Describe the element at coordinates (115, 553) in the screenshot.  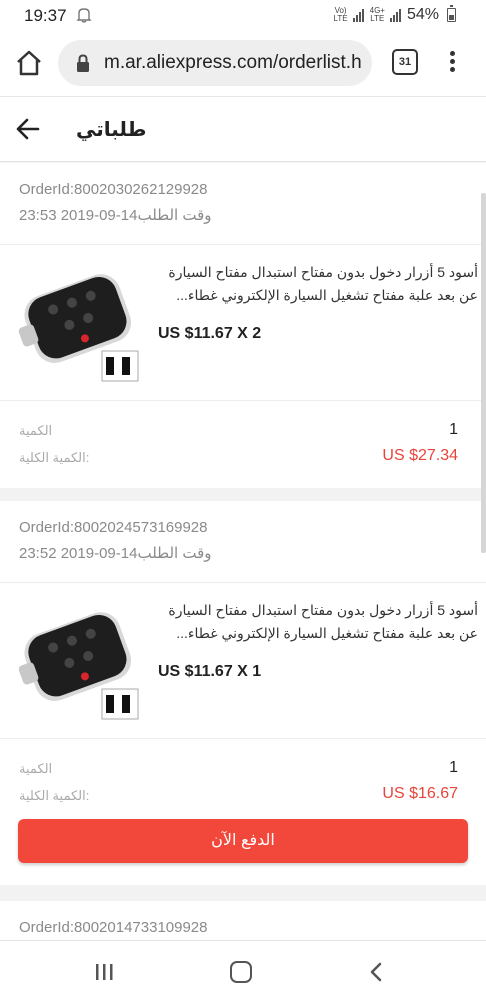
I see `order-time: وقت الطلب14-09-2019 23:52` at that location.